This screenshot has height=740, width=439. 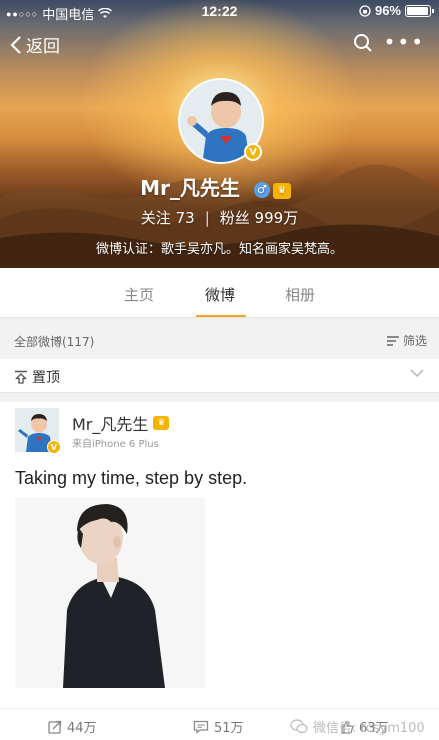 I want to click on wechat-icon, so click(x=299, y=726).